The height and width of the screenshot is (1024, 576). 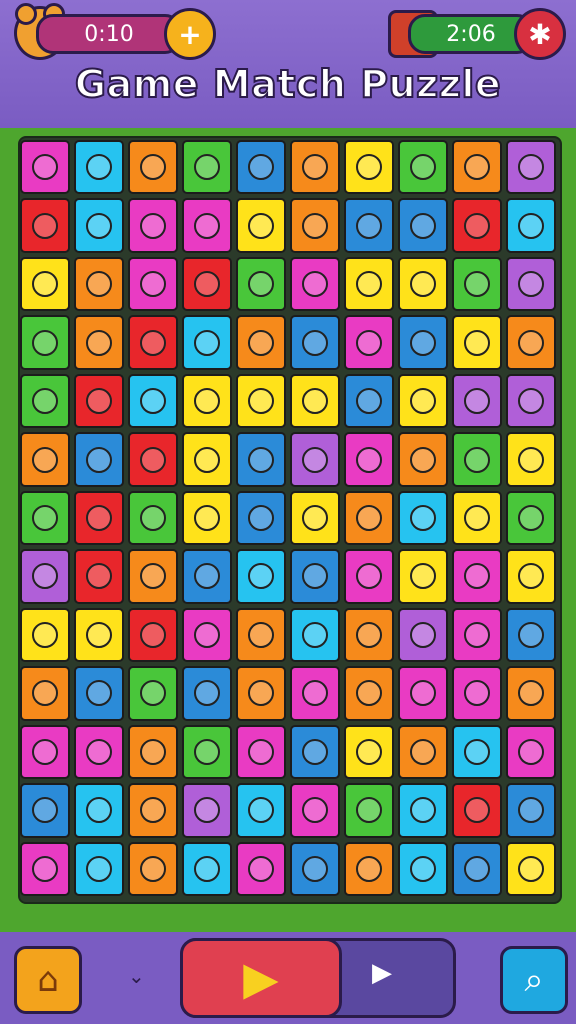 What do you see at coordinates (382, 973) in the screenshot?
I see `next-button: ▶` at bounding box center [382, 973].